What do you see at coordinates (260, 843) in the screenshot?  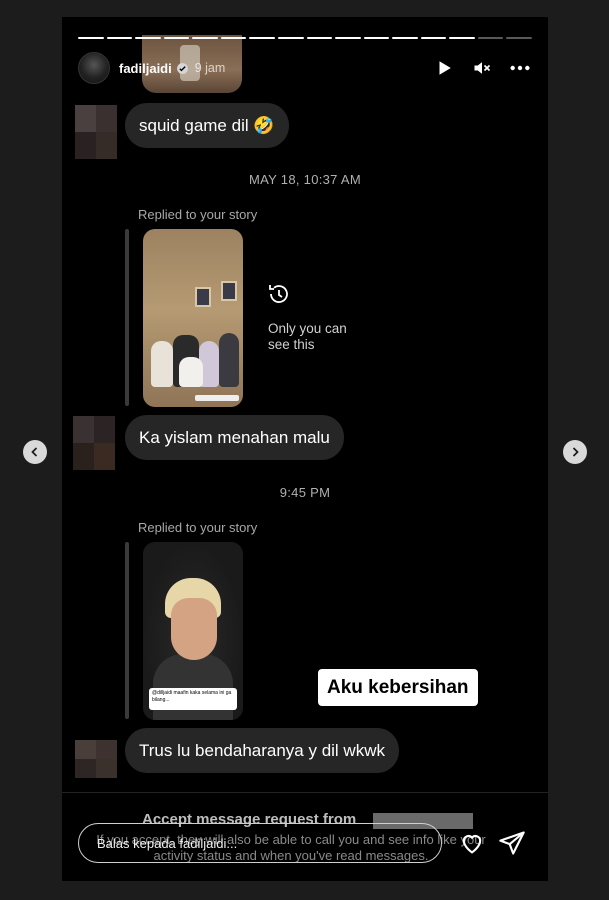 I see `reply-input` at bounding box center [260, 843].